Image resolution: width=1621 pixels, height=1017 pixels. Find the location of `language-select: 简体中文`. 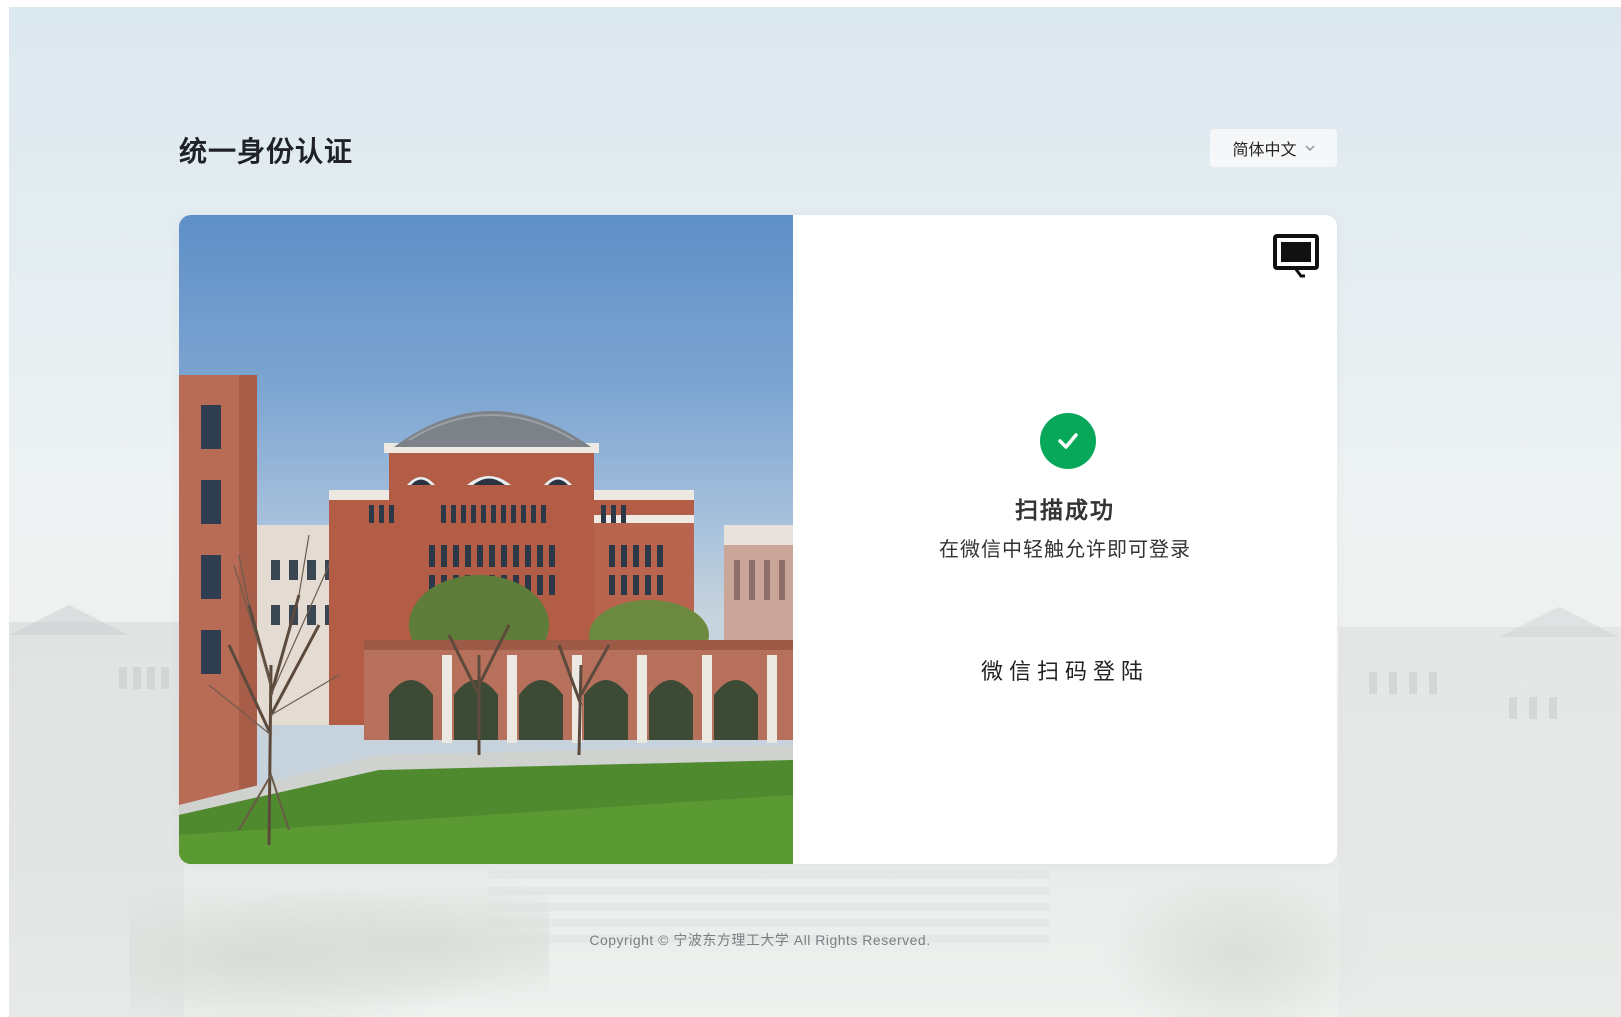

language-select: 简体中文 is located at coordinates (1273, 148).